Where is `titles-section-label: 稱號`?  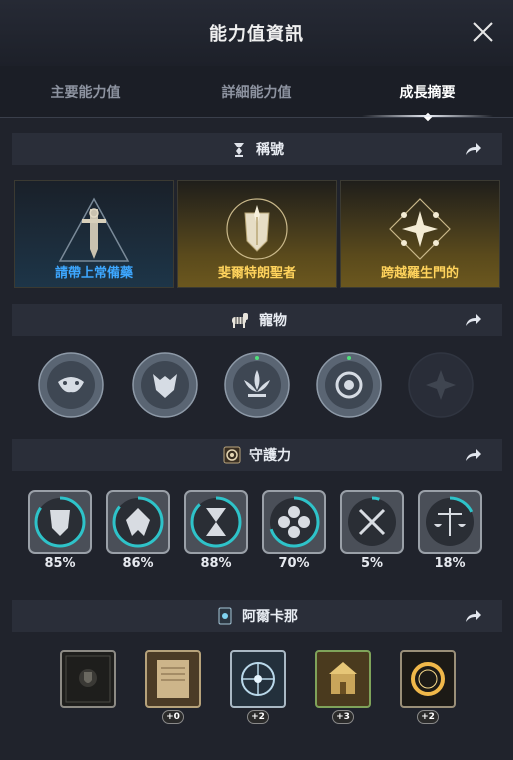 titles-section-label: 稱號 is located at coordinates (270, 150).